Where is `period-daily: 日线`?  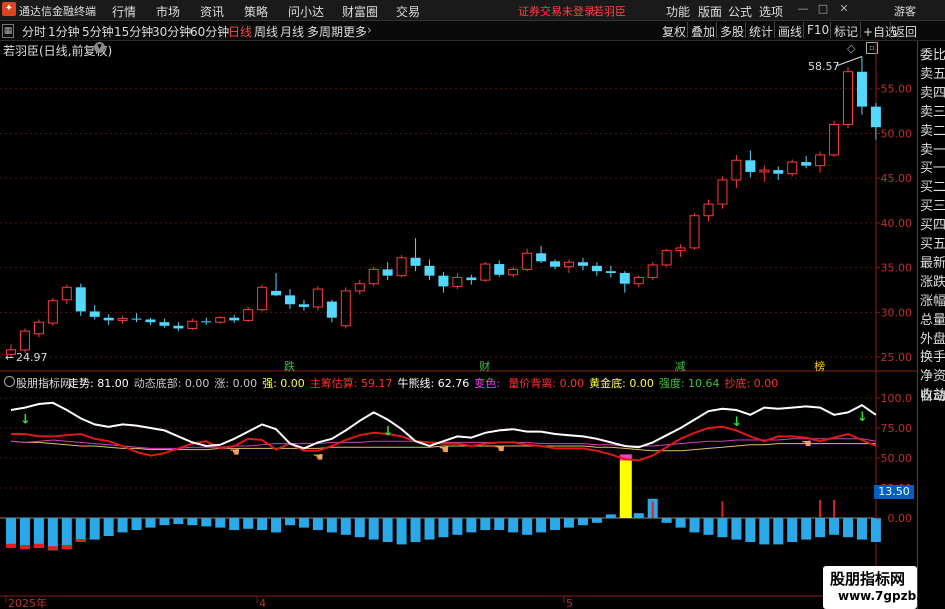
period-daily: 日线 is located at coordinates (240, 31).